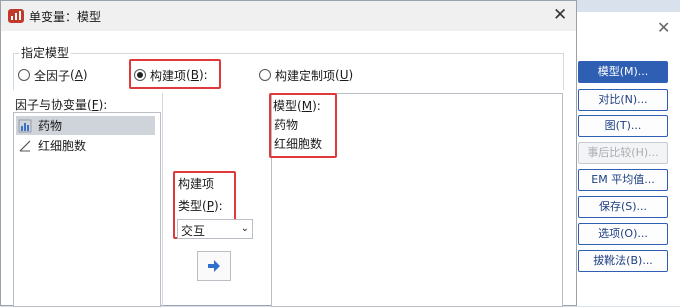  I want to click on list-item: 红细胞数, so click(85, 145).